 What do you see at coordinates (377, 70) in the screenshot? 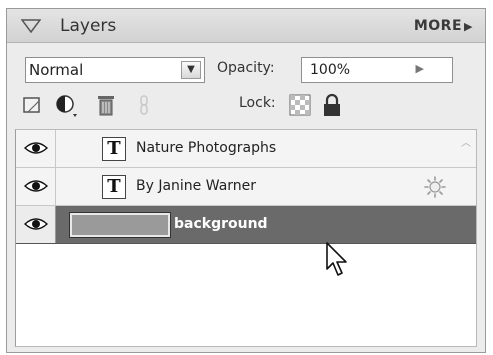
I see `opacity-field: 100% ▶` at bounding box center [377, 70].